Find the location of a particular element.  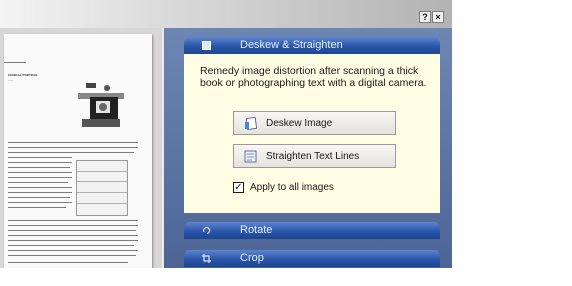

page-photo is located at coordinates (101, 105).